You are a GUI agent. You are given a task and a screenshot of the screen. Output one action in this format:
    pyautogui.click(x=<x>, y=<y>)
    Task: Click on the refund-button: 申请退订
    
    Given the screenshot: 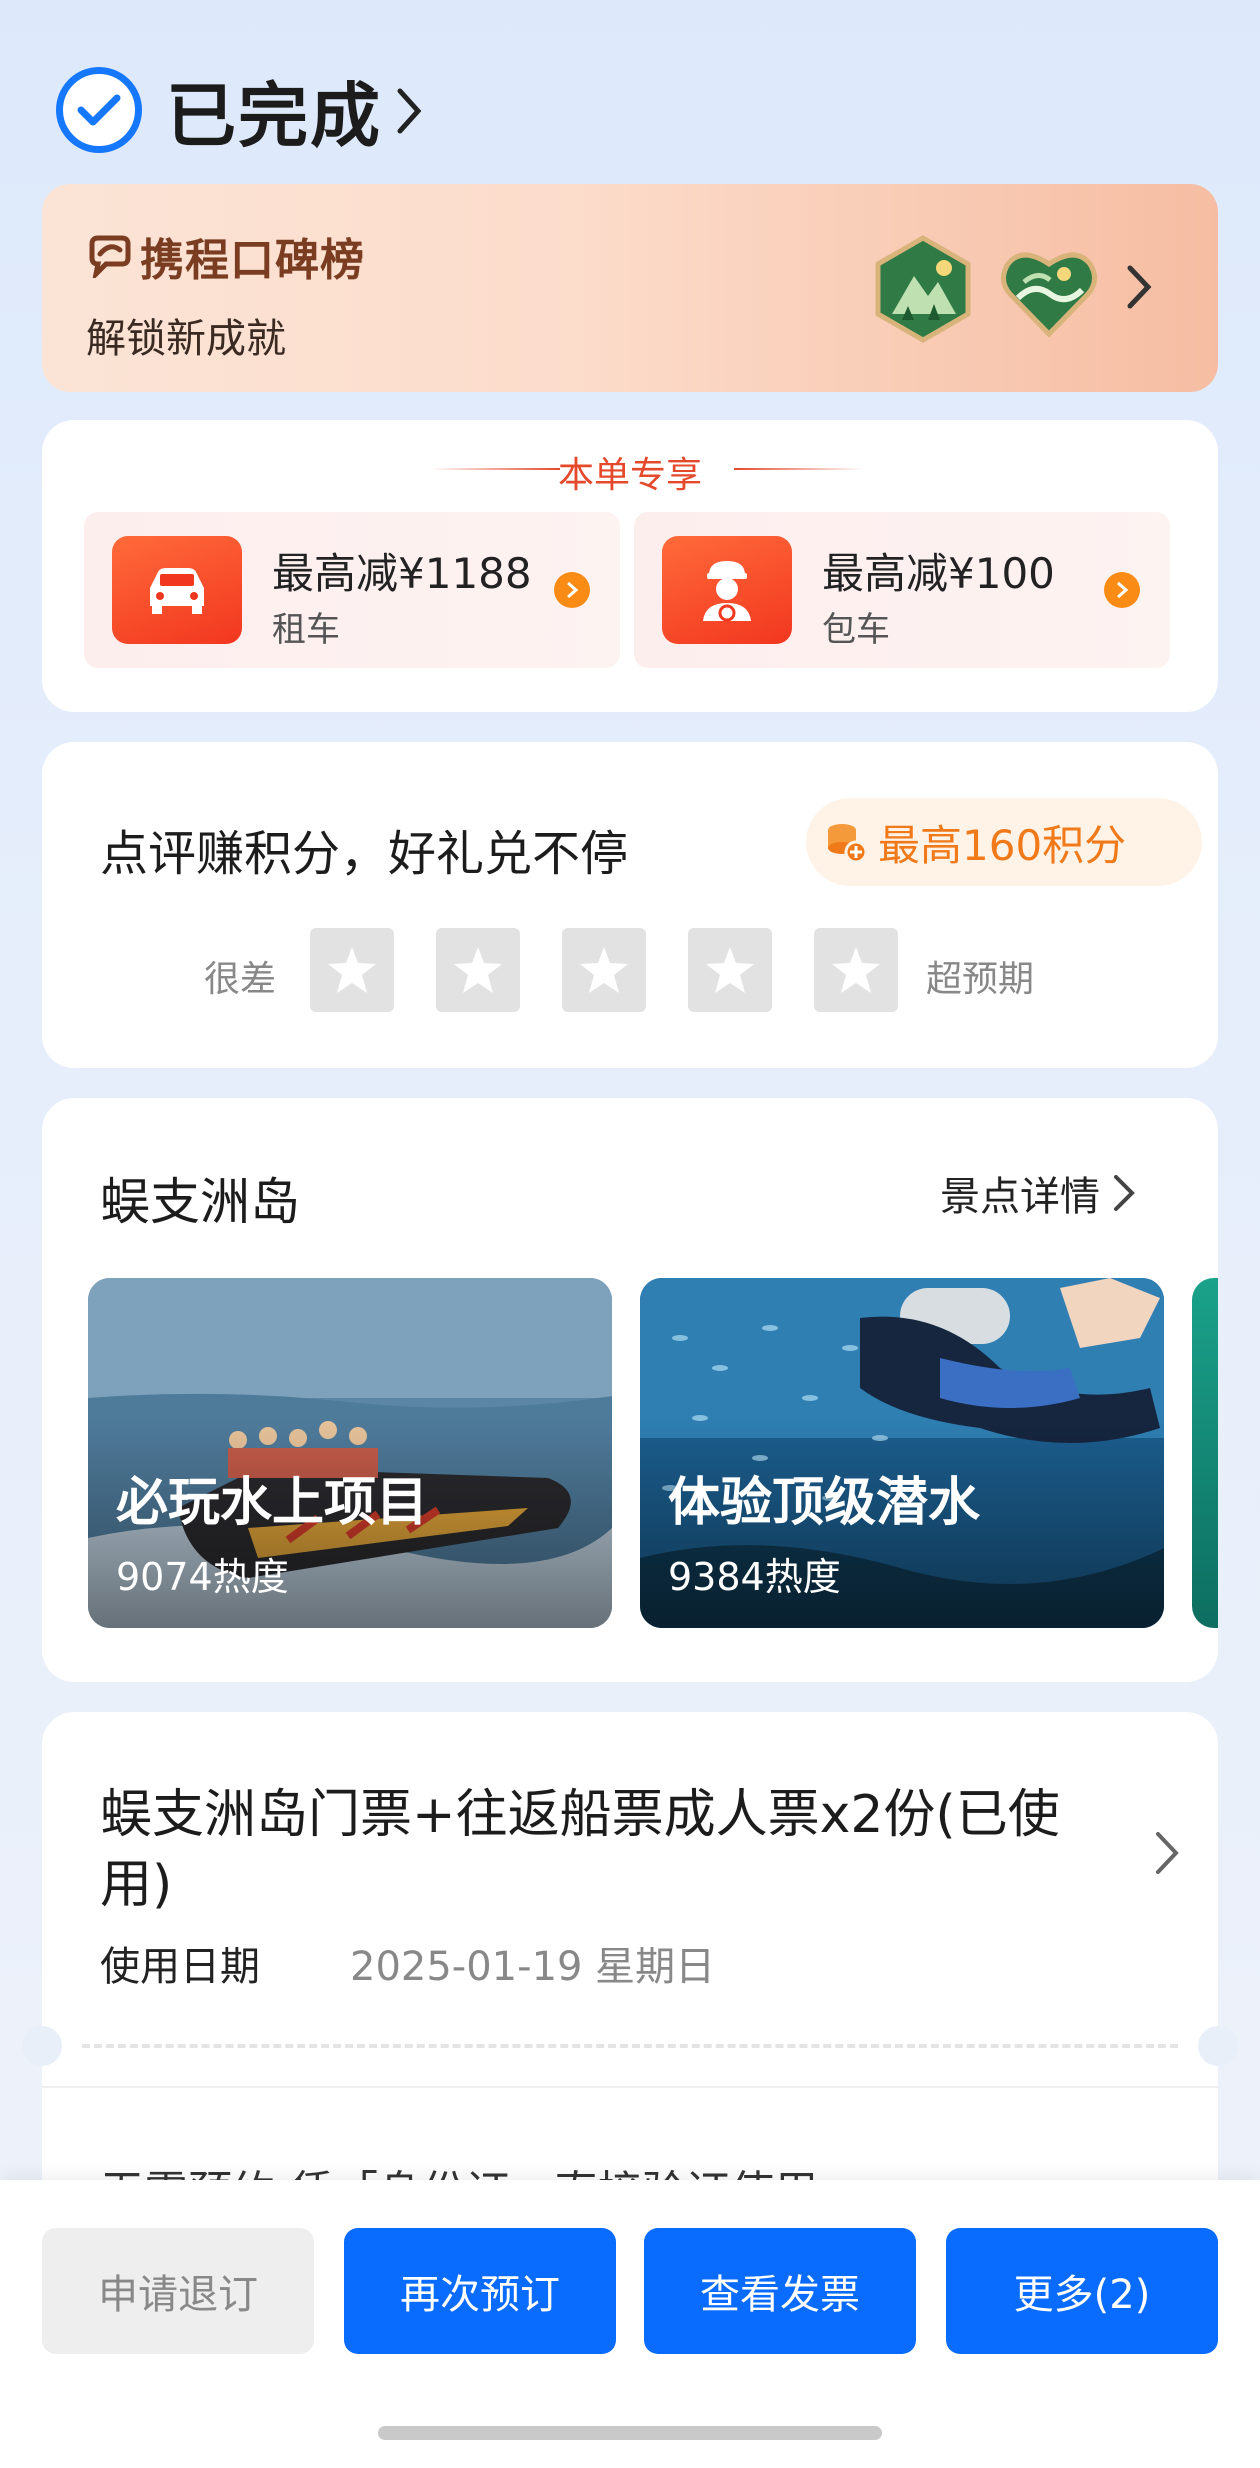 What is the action you would take?
    pyautogui.click(x=178, y=2291)
    